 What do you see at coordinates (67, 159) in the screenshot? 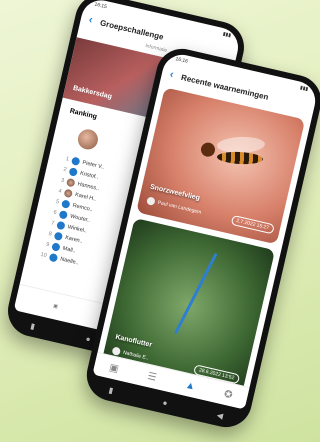
I see `rank-number: 1` at bounding box center [67, 159].